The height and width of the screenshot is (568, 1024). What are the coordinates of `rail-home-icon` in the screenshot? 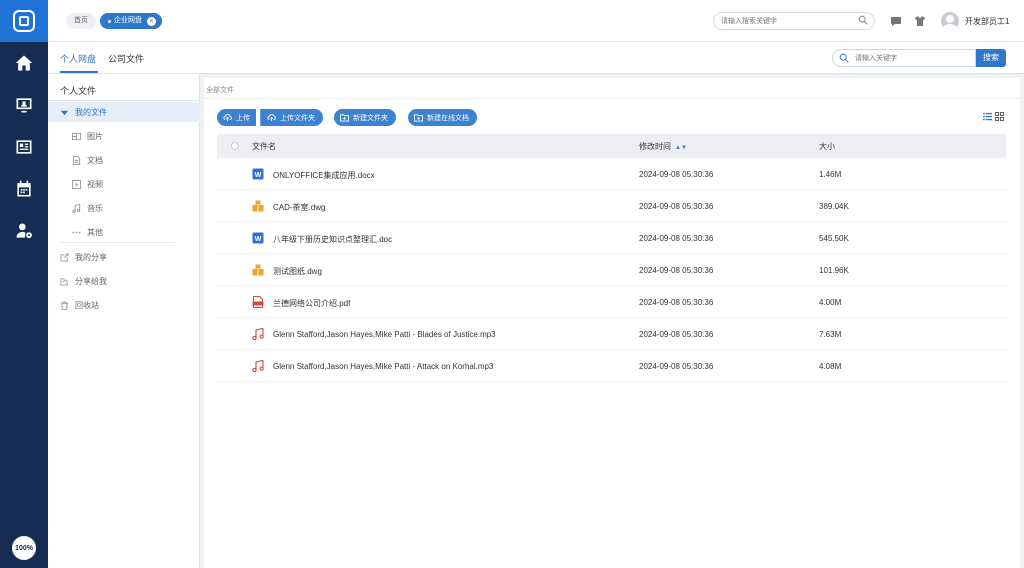 It's located at (24, 63).